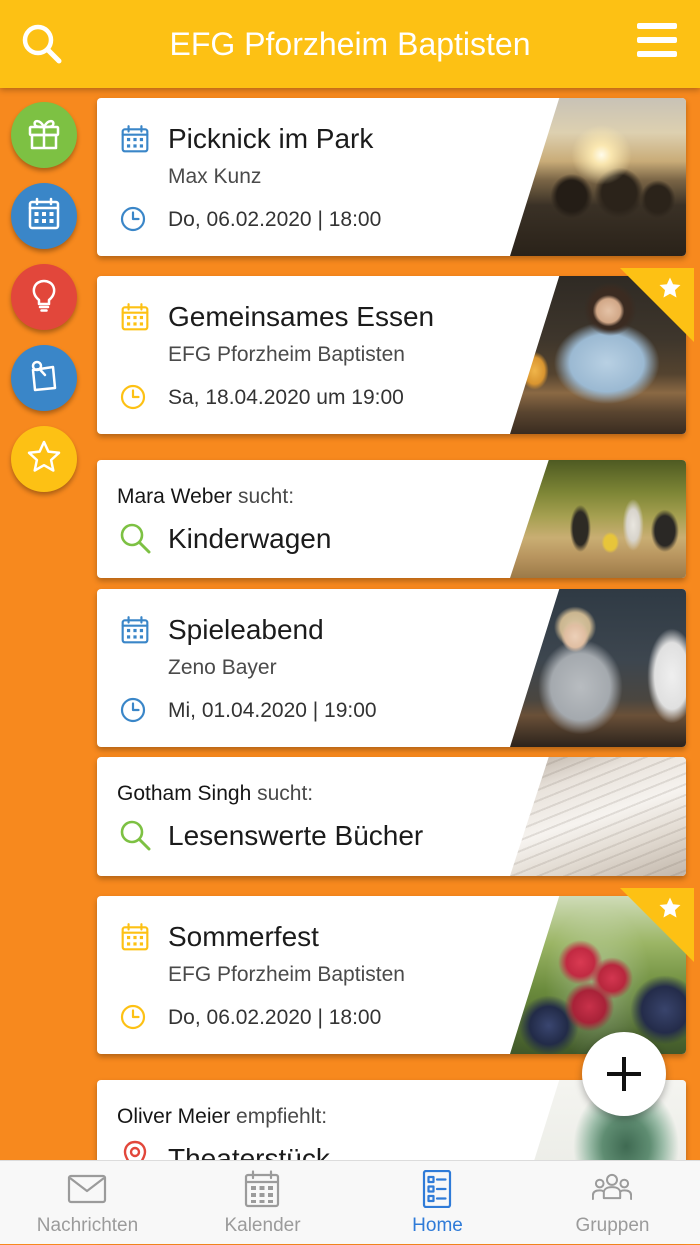  I want to click on gift-icon, so click(44, 135).